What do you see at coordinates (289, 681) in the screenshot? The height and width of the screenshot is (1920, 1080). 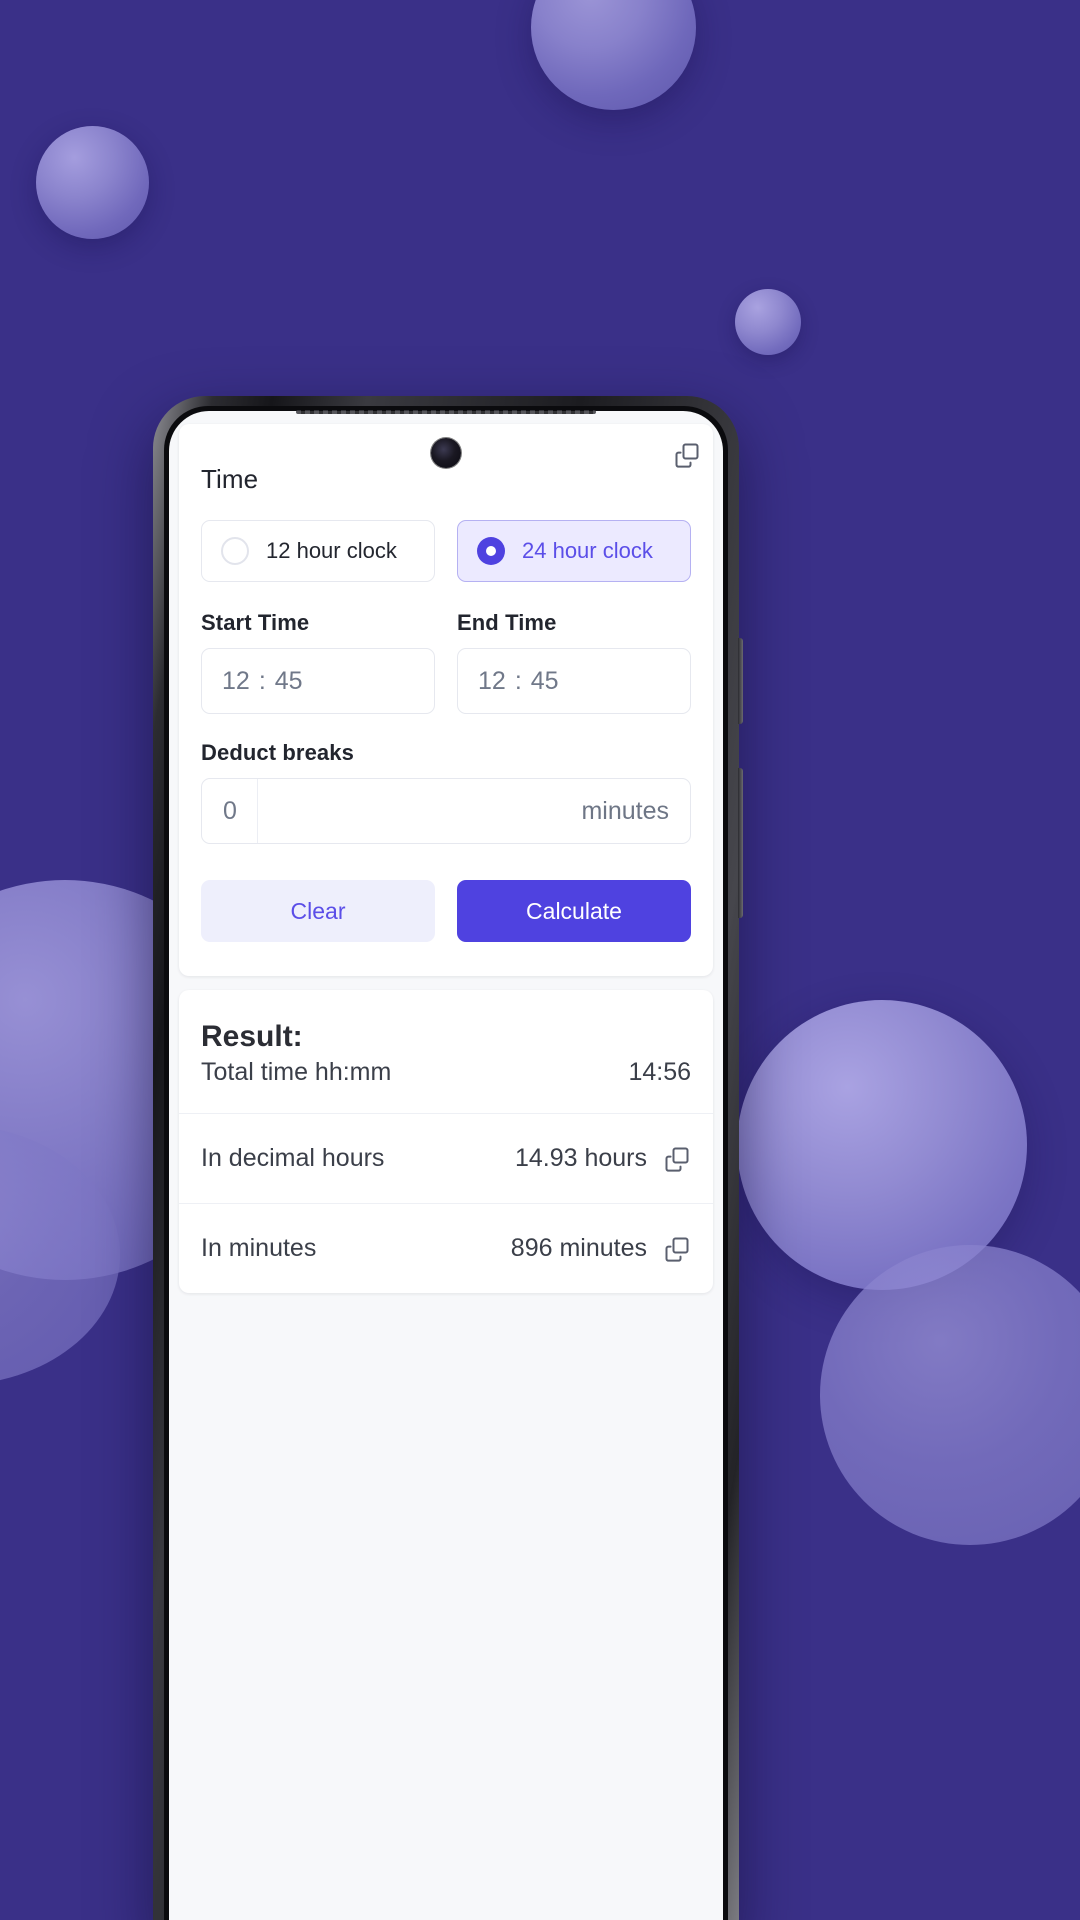 I see `start-time-minutes: 45` at bounding box center [289, 681].